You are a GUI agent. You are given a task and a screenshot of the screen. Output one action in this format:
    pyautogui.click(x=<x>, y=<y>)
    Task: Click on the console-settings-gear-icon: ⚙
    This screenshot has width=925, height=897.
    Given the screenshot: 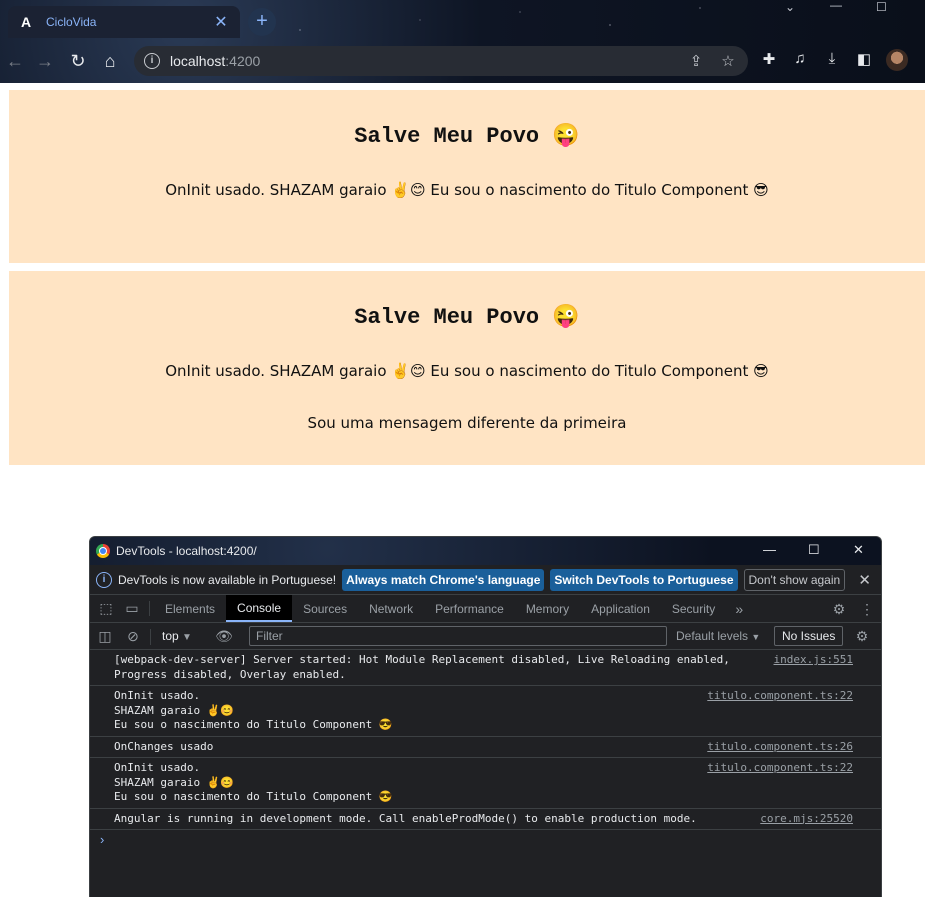 What is the action you would take?
    pyautogui.click(x=862, y=636)
    